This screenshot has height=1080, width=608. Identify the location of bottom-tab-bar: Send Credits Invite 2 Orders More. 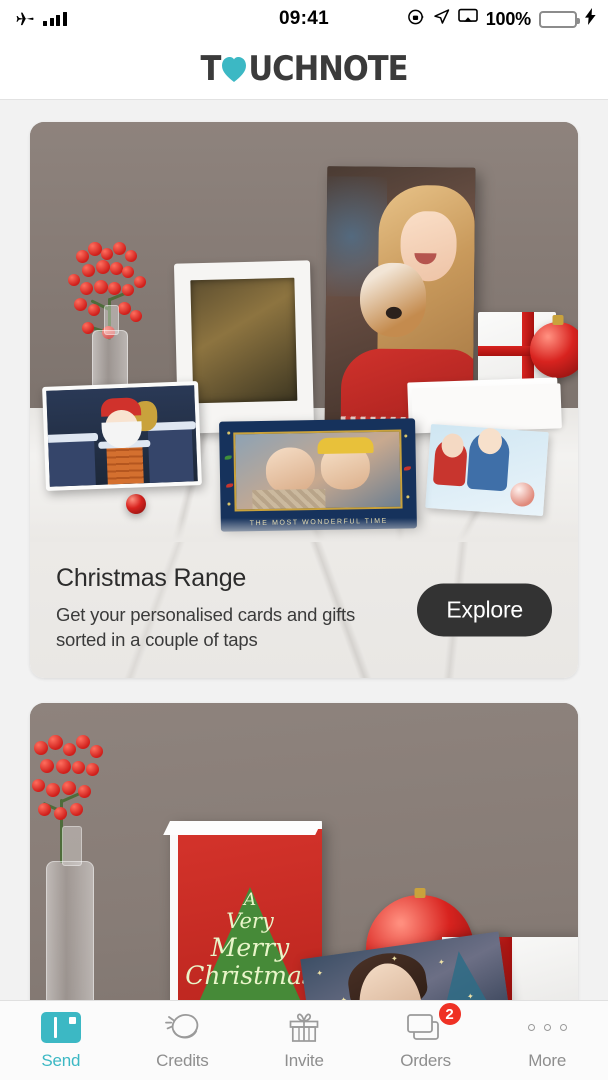
(304, 1040).